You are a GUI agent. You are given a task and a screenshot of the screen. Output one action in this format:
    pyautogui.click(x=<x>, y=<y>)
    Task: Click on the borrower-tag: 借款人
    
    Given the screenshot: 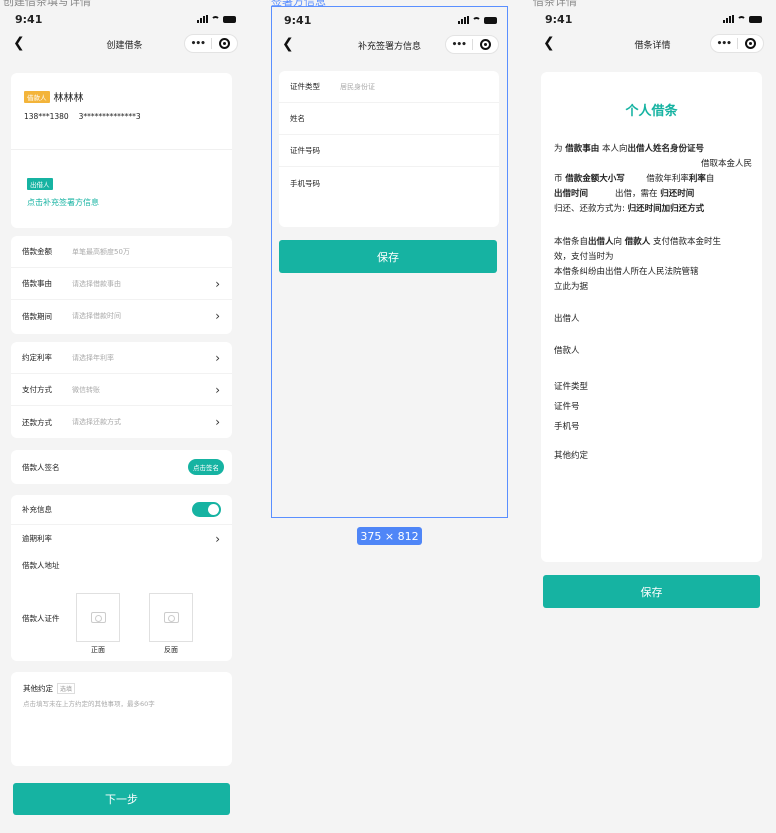 What is the action you would take?
    pyautogui.click(x=37, y=96)
    